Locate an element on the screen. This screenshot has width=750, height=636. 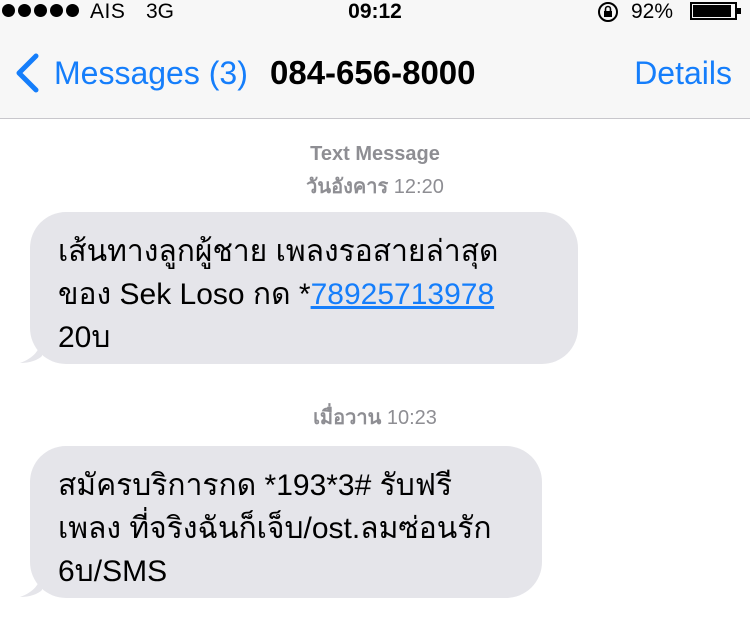
message-text-fragment: ของ Sek Loso กด * is located at coordinates (184, 294).